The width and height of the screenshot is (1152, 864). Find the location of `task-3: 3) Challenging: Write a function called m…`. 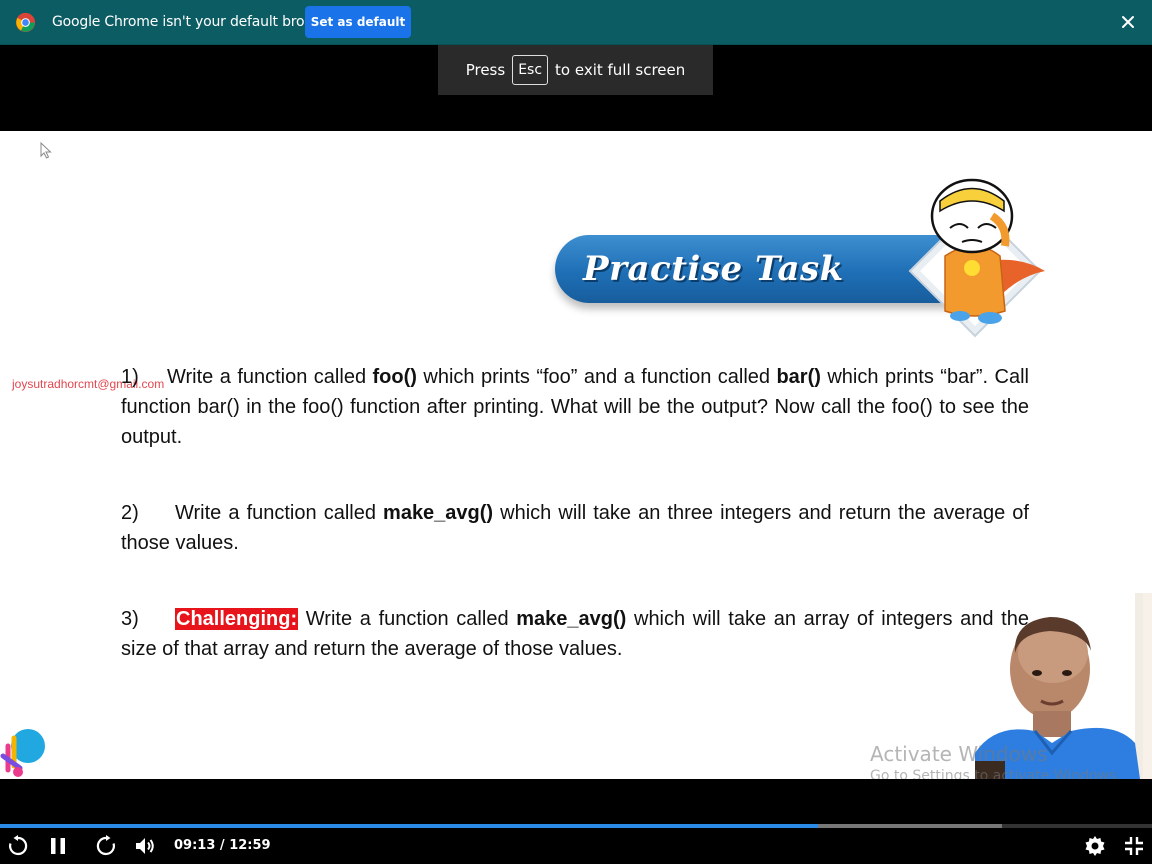

task-3: 3) Challenging: Write a function called m… is located at coordinates (575, 634).